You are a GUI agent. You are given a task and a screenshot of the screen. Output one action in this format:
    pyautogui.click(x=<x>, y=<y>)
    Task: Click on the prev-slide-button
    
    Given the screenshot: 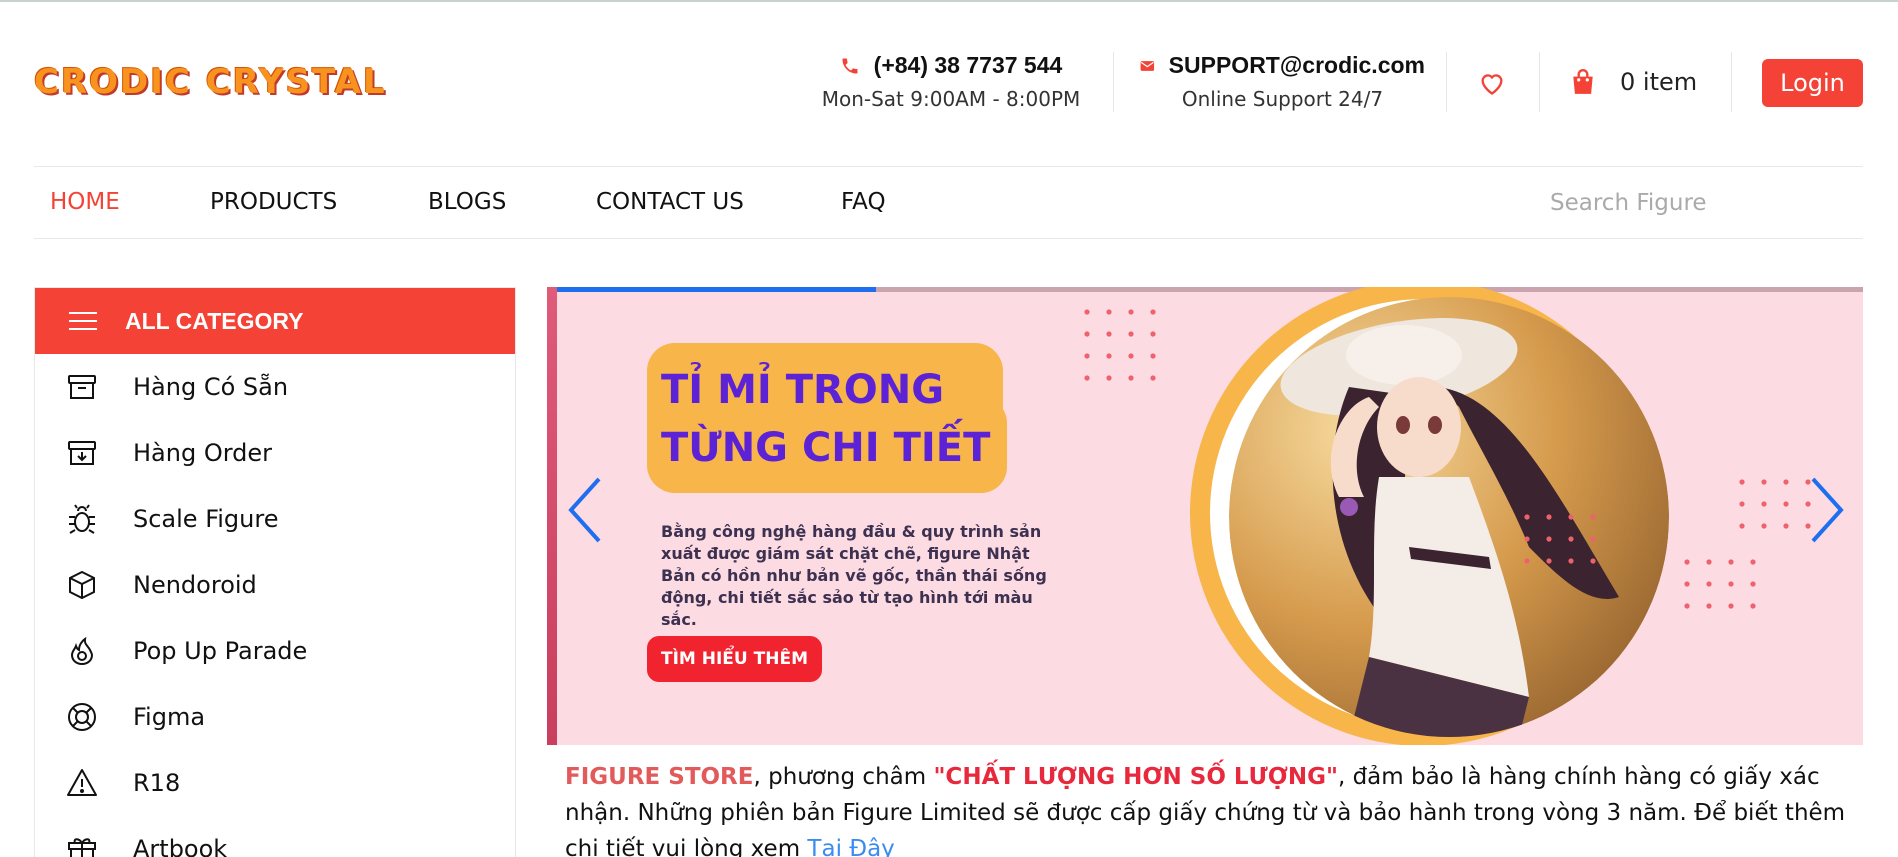 What is the action you would take?
    pyautogui.click(x=585, y=512)
    